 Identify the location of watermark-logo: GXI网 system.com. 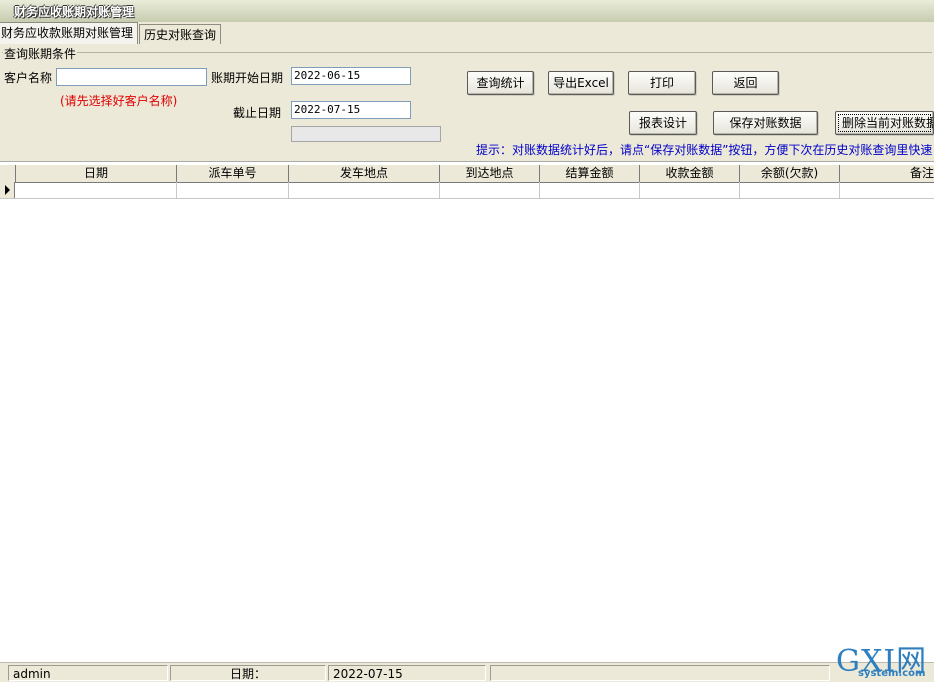
(884, 660).